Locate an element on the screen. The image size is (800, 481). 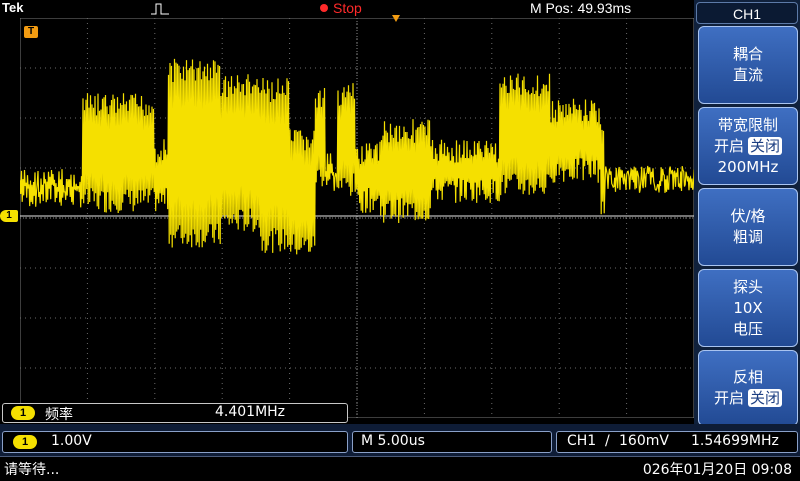
measurement-readout: 1 频率 4.401MHz is located at coordinates (175, 413).